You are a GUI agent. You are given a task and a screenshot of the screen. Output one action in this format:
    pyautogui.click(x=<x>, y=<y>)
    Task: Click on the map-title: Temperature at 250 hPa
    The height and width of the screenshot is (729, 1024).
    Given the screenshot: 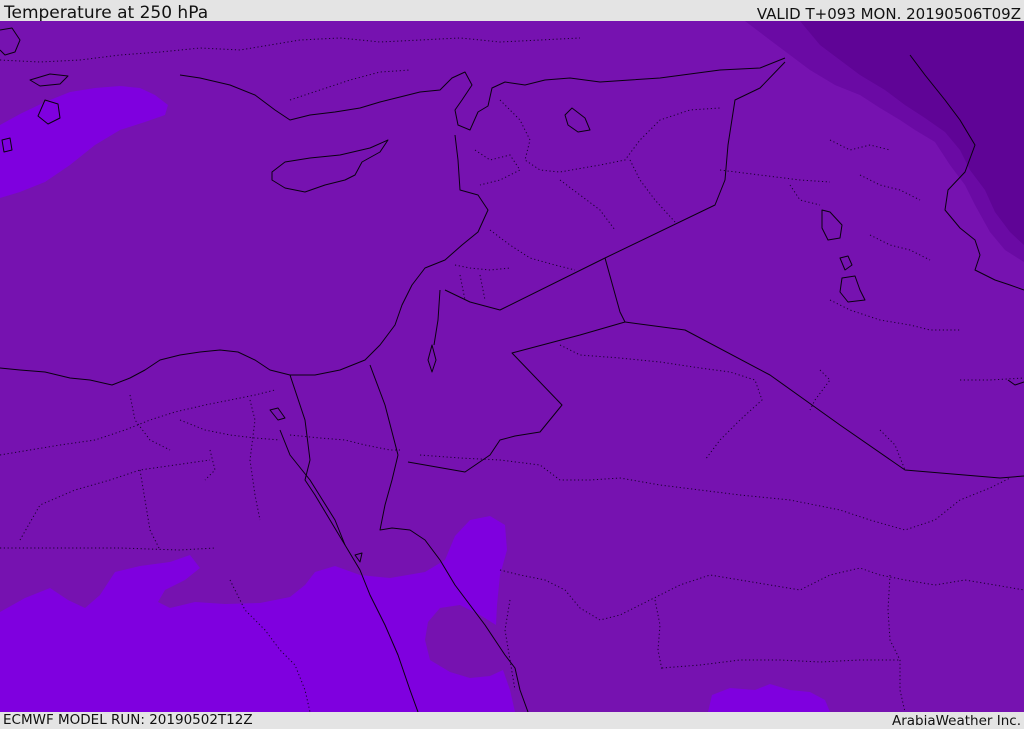 What is the action you would take?
    pyautogui.click(x=106, y=13)
    